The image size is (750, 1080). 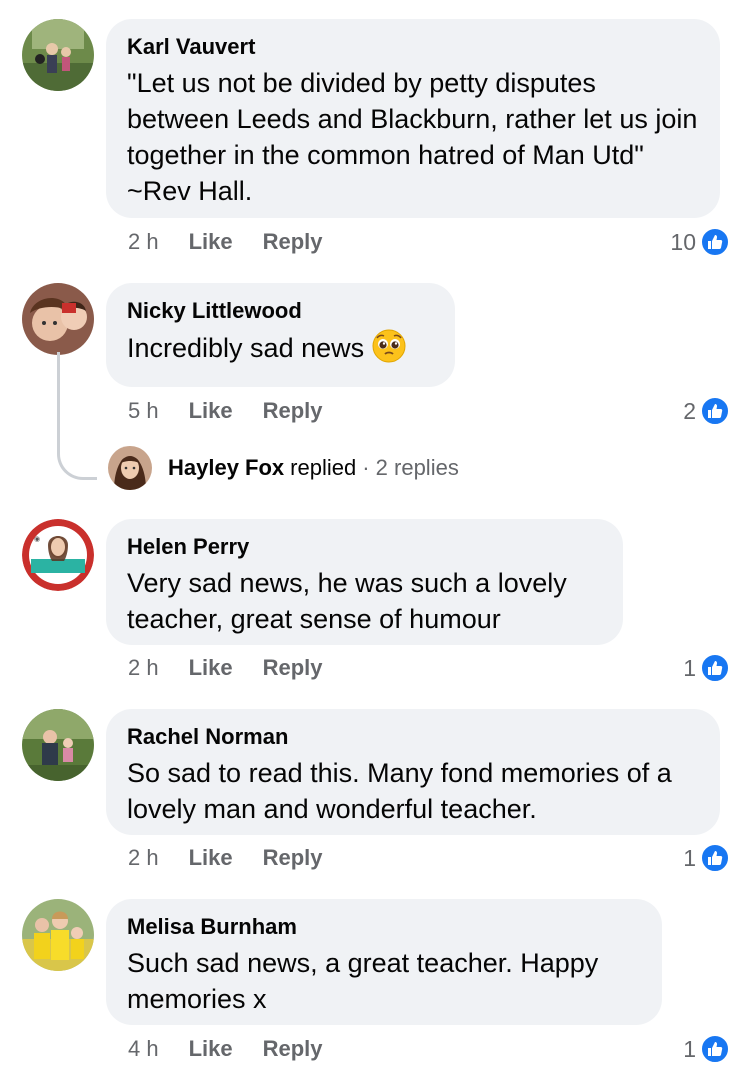 What do you see at coordinates (240, 411) in the screenshot?
I see `comment-actions: 5 h Like Reply` at bounding box center [240, 411].